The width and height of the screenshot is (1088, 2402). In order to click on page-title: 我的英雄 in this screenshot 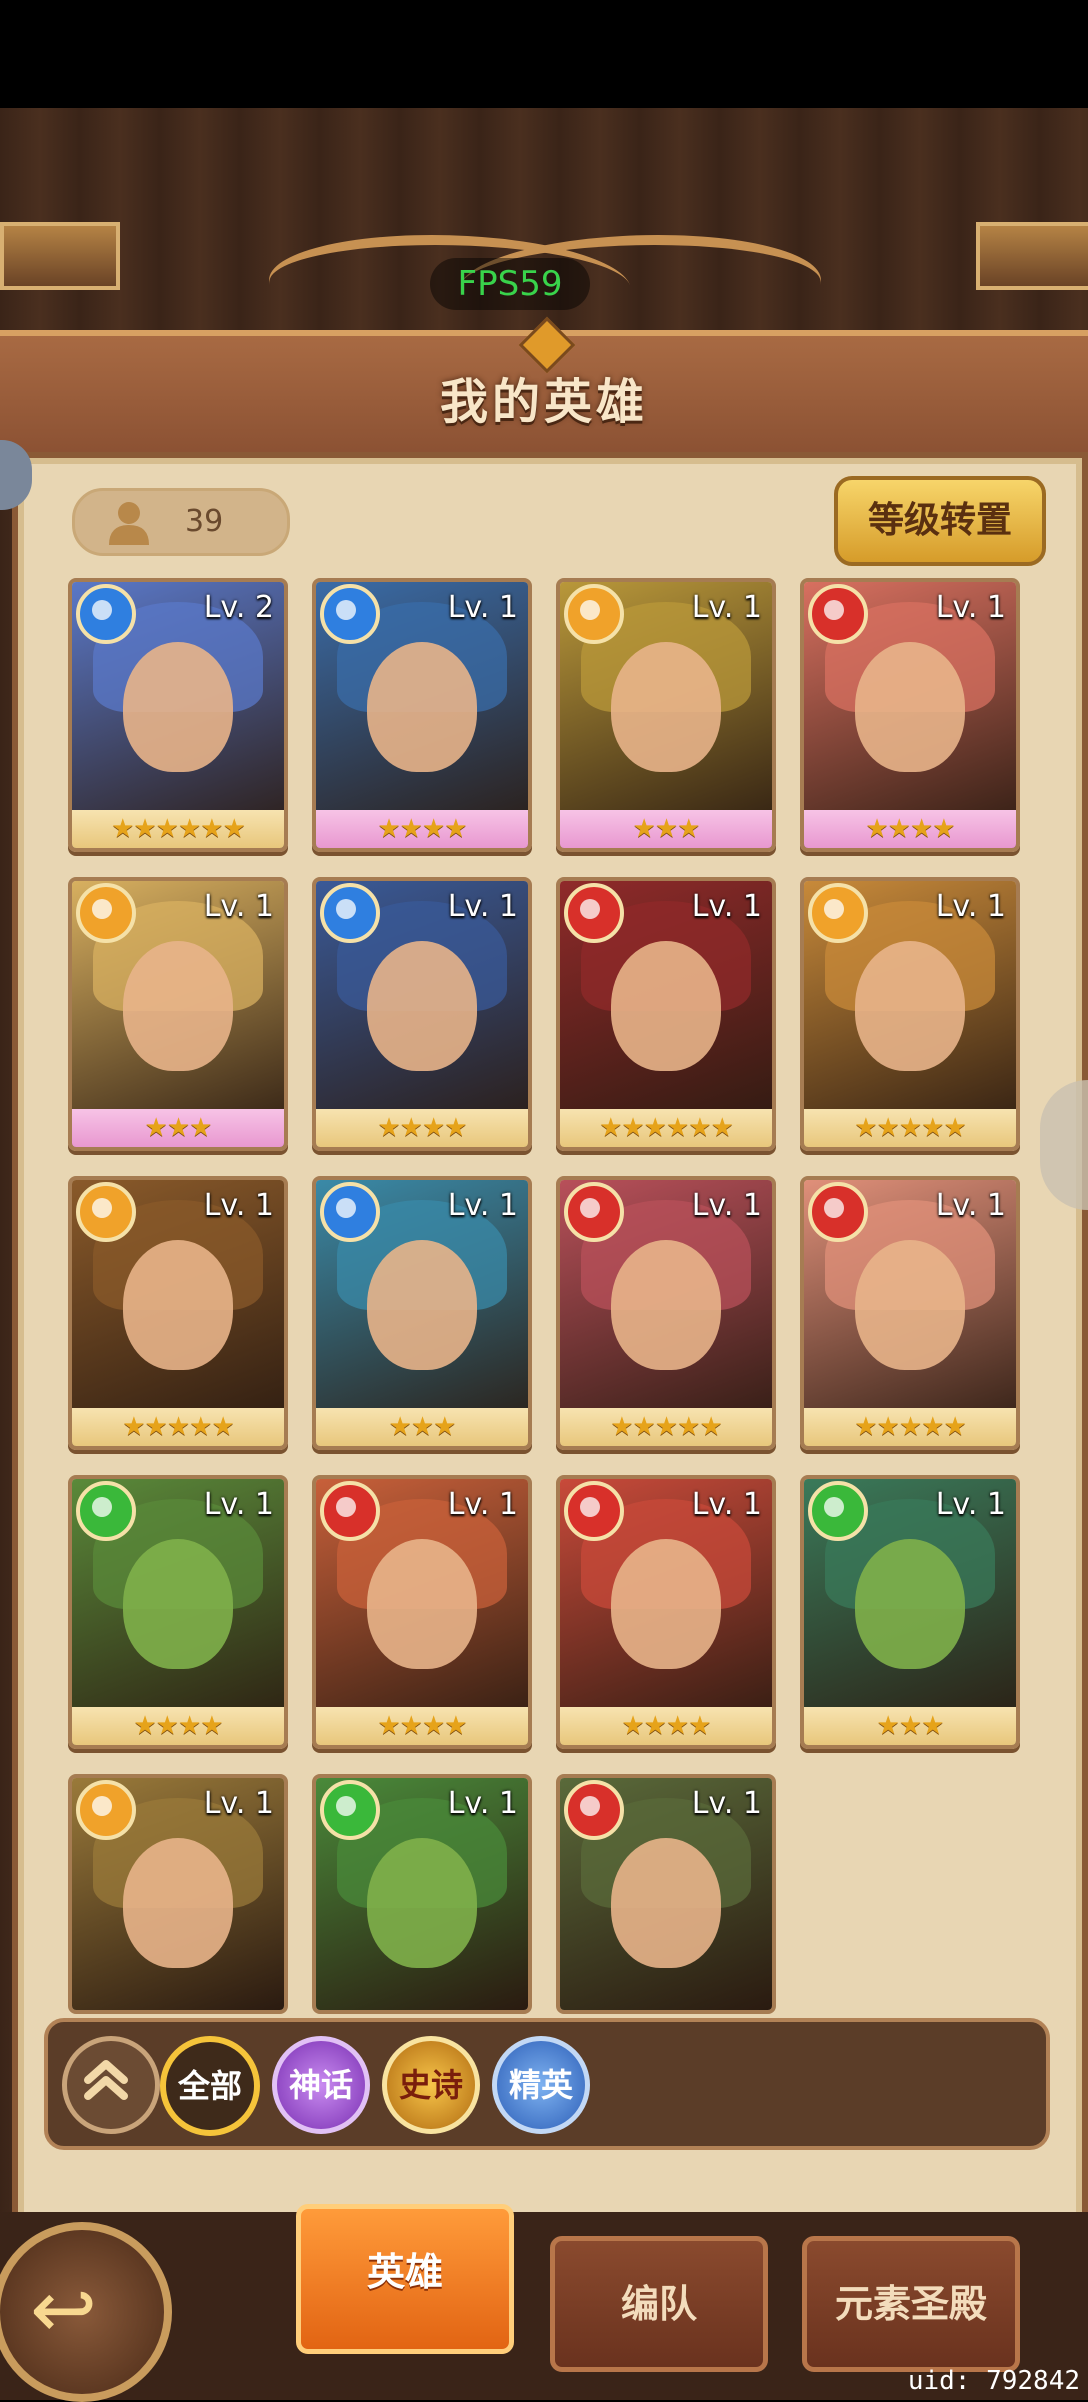, I will do `click(543, 402)`.